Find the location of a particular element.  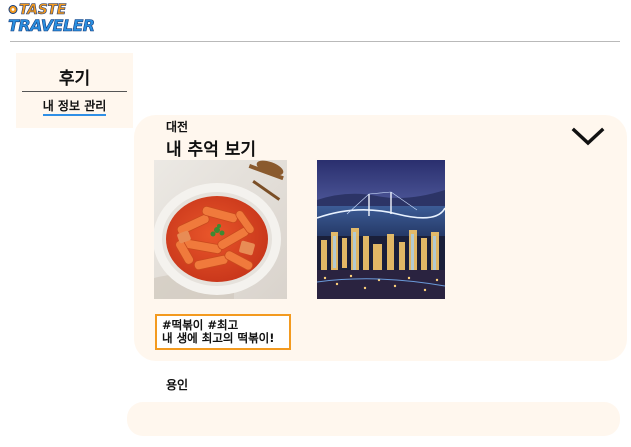

header-divider is located at coordinates (315, 41).